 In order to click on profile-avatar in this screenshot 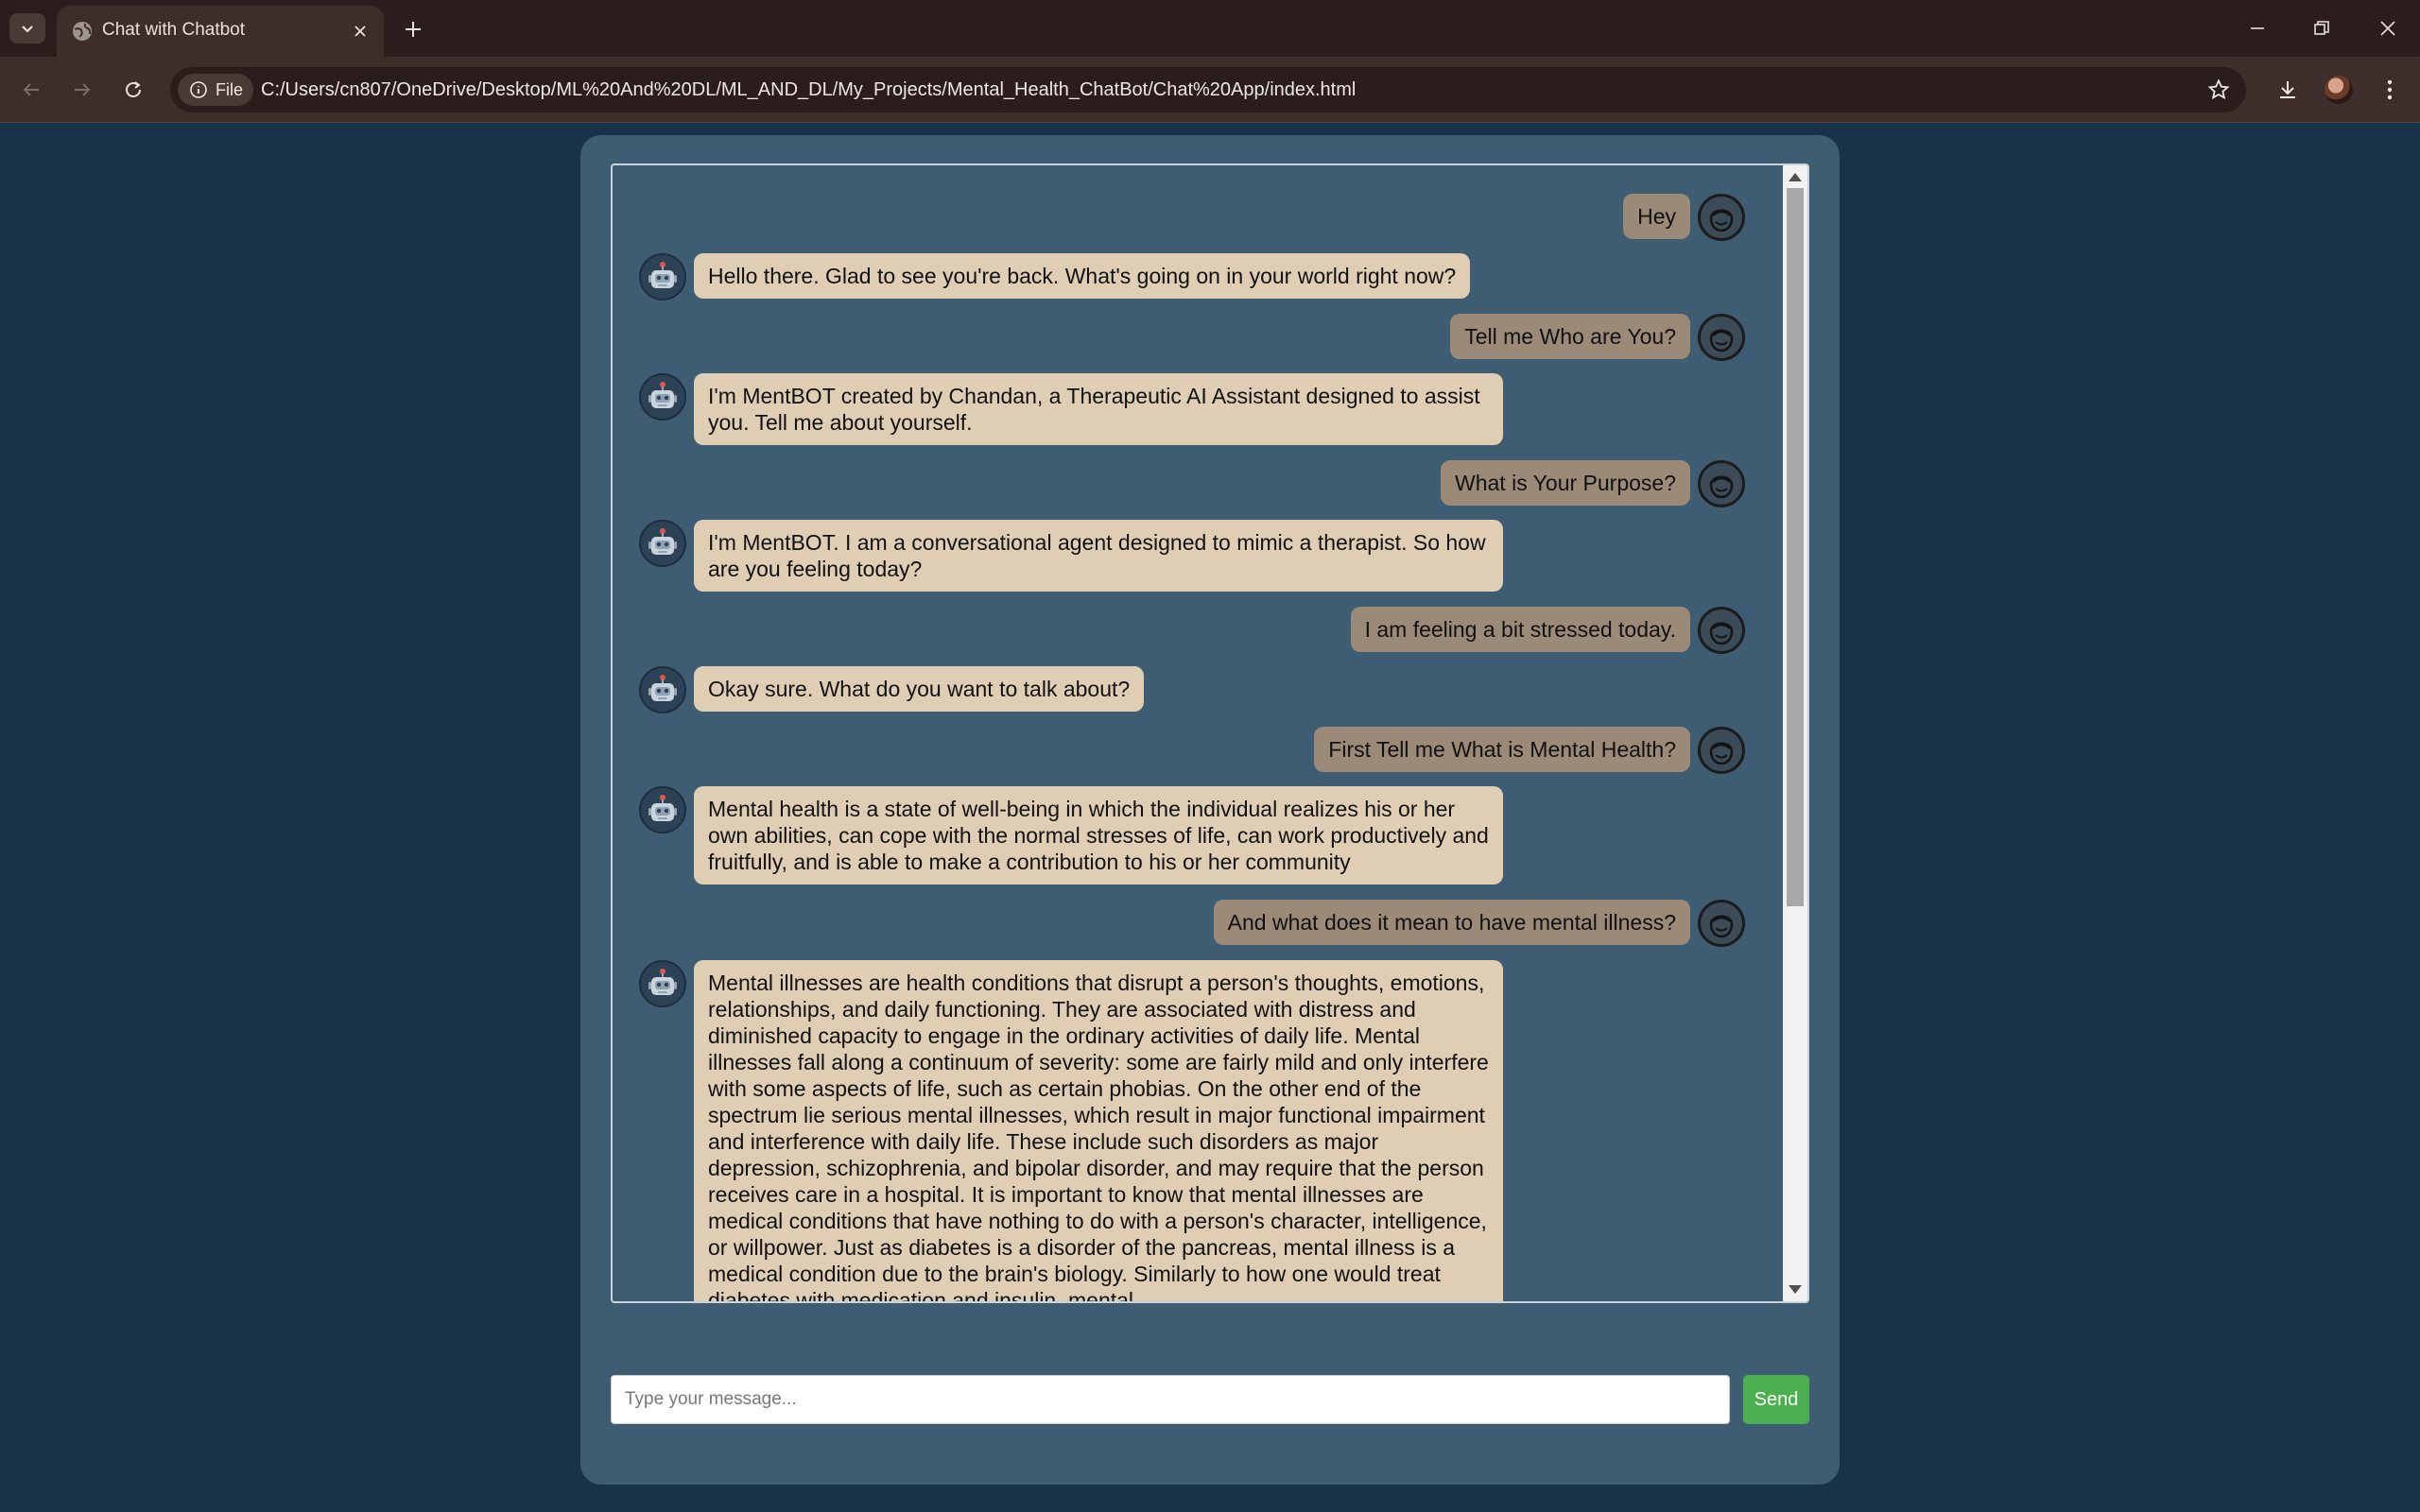, I will do `click(2339, 90)`.